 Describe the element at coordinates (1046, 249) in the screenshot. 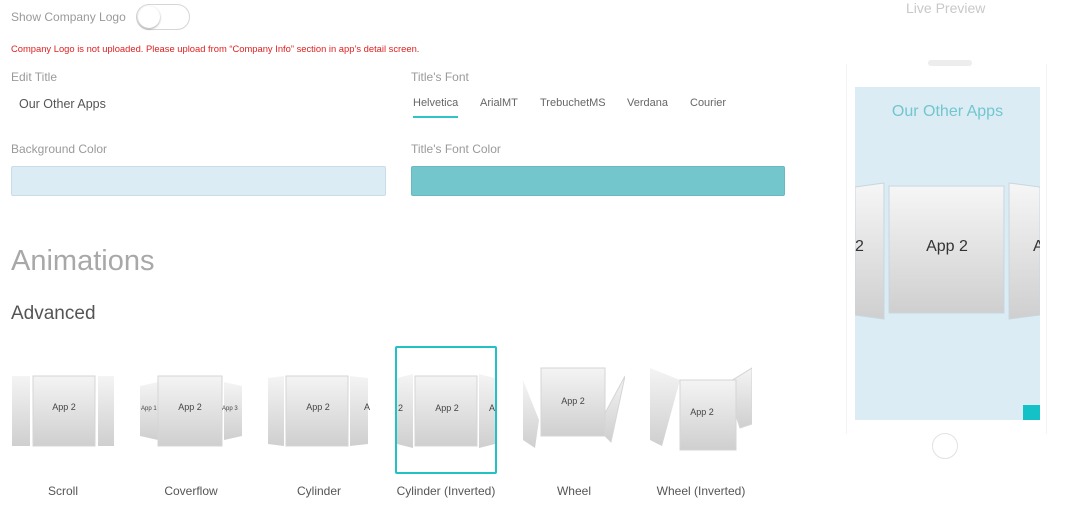

I see `phone-frame-right` at that location.